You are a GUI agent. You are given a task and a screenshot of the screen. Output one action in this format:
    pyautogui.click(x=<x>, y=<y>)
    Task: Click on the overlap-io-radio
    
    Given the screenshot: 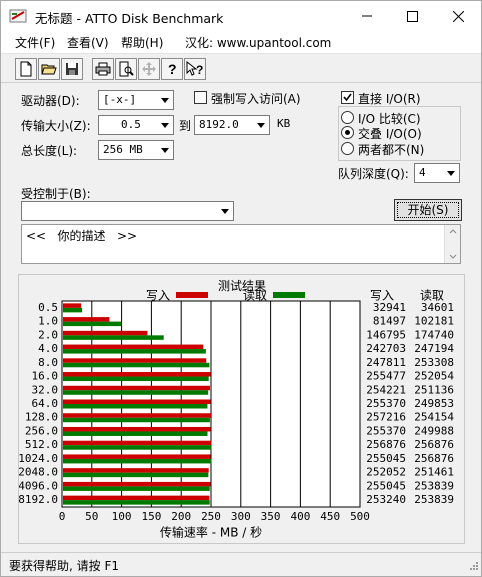 What is the action you would take?
    pyautogui.click(x=347, y=132)
    